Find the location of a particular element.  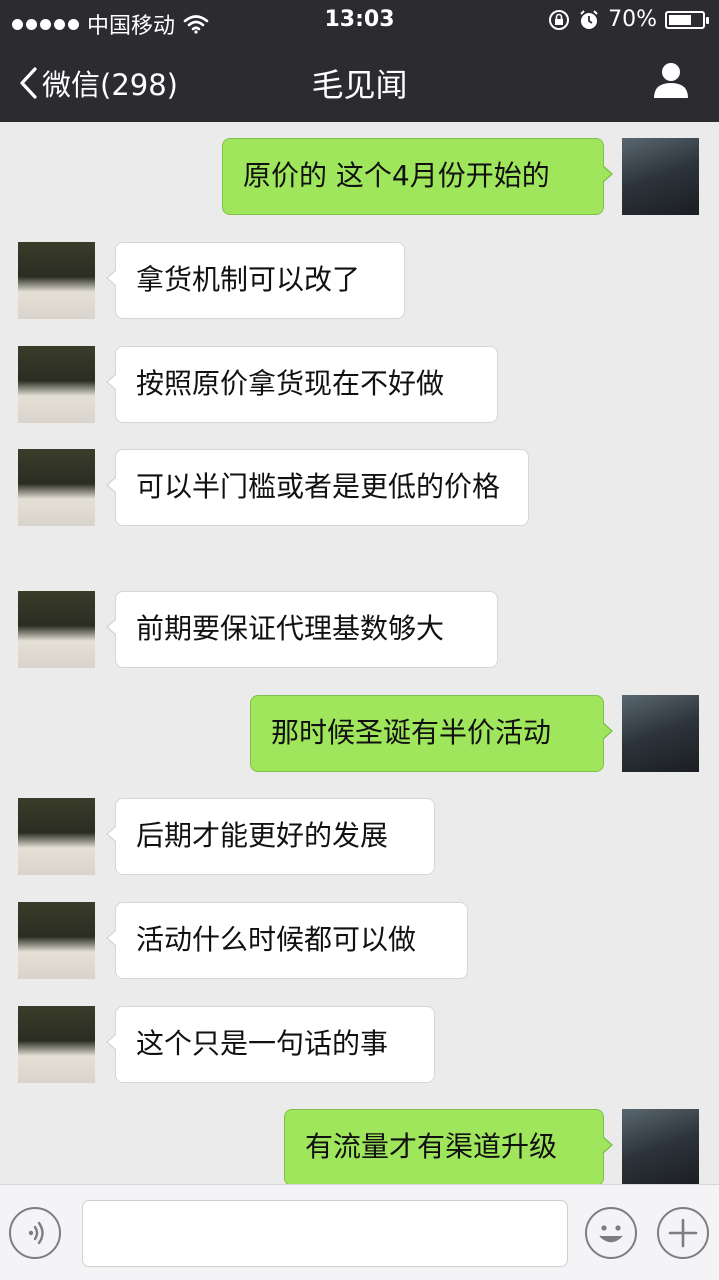

chat-title: 毛见闻 is located at coordinates (359, 85).